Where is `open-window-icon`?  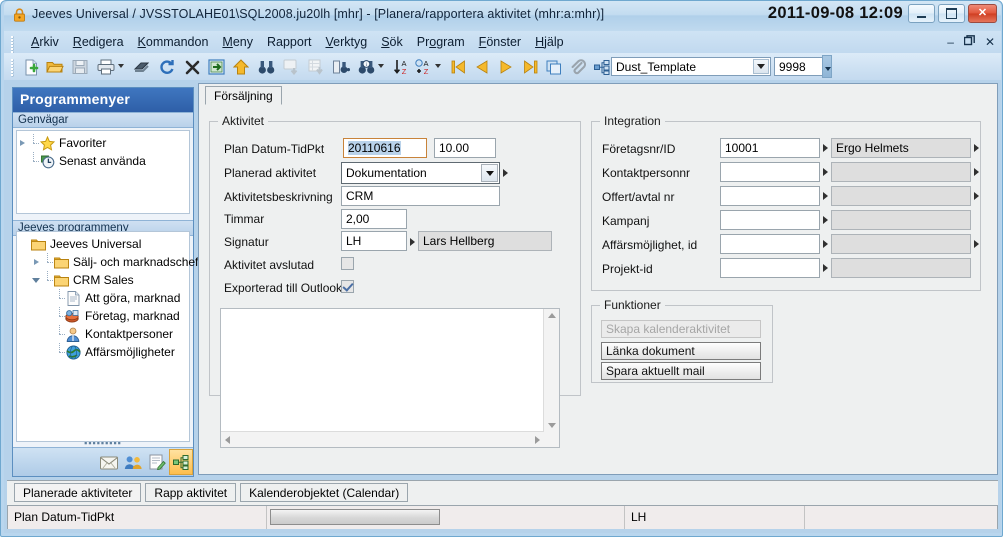
open-window-icon is located at coordinates (216, 67).